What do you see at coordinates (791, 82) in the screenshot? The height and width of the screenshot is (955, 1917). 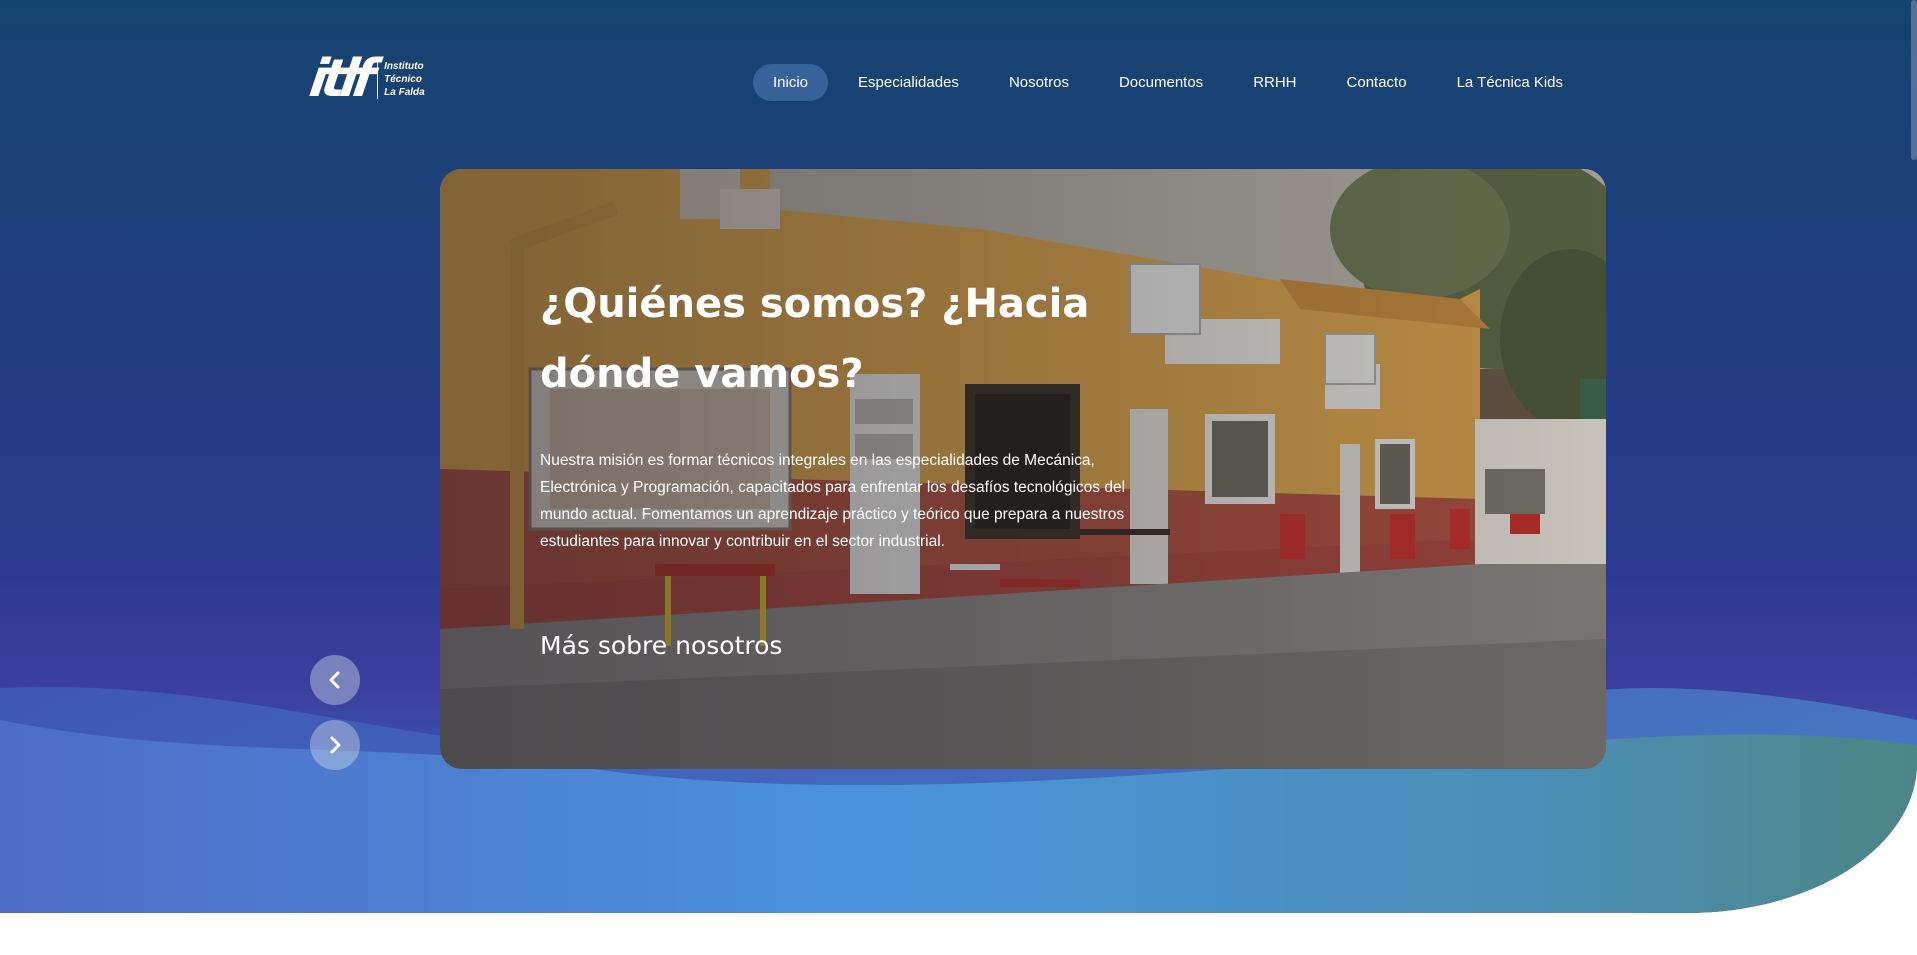 I see `nav-item-inicio: Inicio` at bounding box center [791, 82].